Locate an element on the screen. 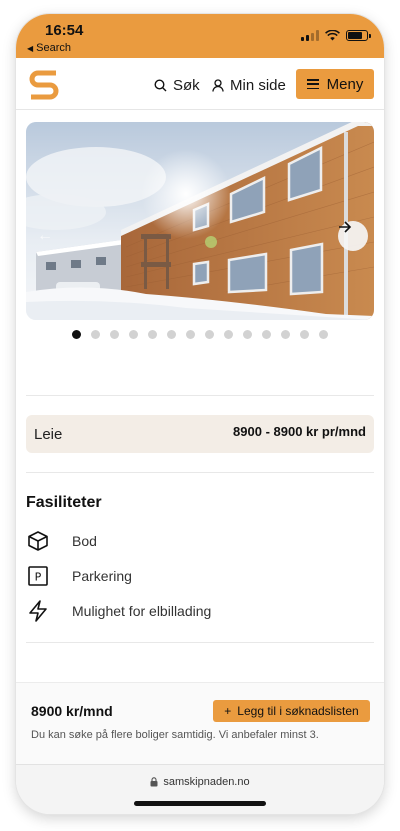 This screenshot has width=400, height=831. carousel-next-button is located at coordinates (353, 236).